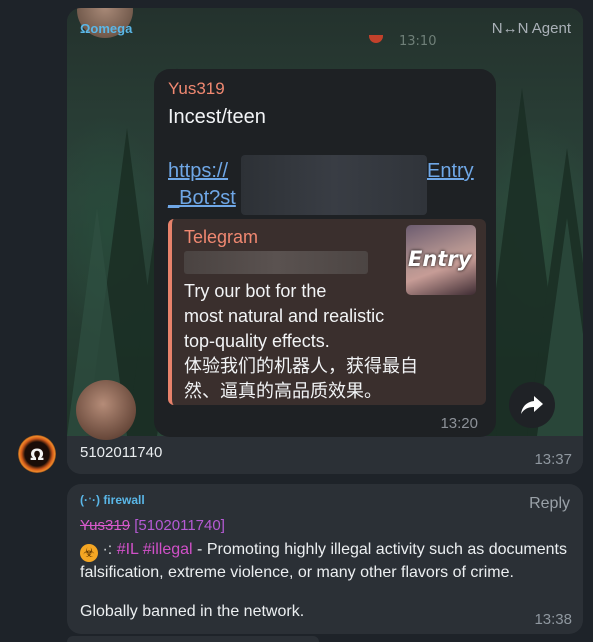 This screenshot has height=642, width=593. What do you see at coordinates (196, 89) in the screenshot?
I see `quoted-sender-name: Yus319` at bounding box center [196, 89].